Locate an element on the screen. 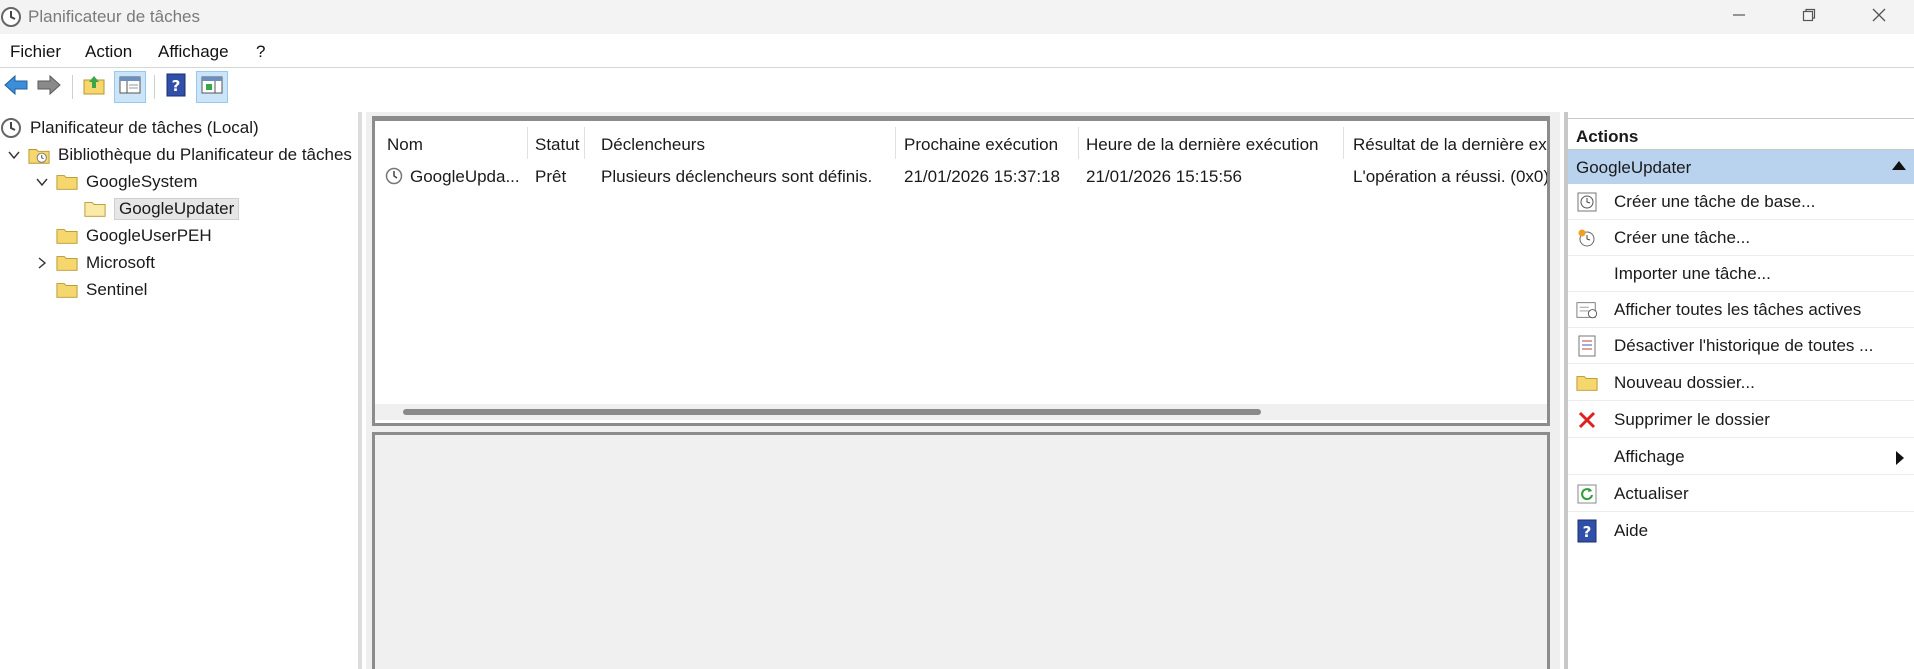 The width and height of the screenshot is (1914, 669). cell-triggers: Plusieurs déclencheurs sont définis. is located at coordinates (737, 176).